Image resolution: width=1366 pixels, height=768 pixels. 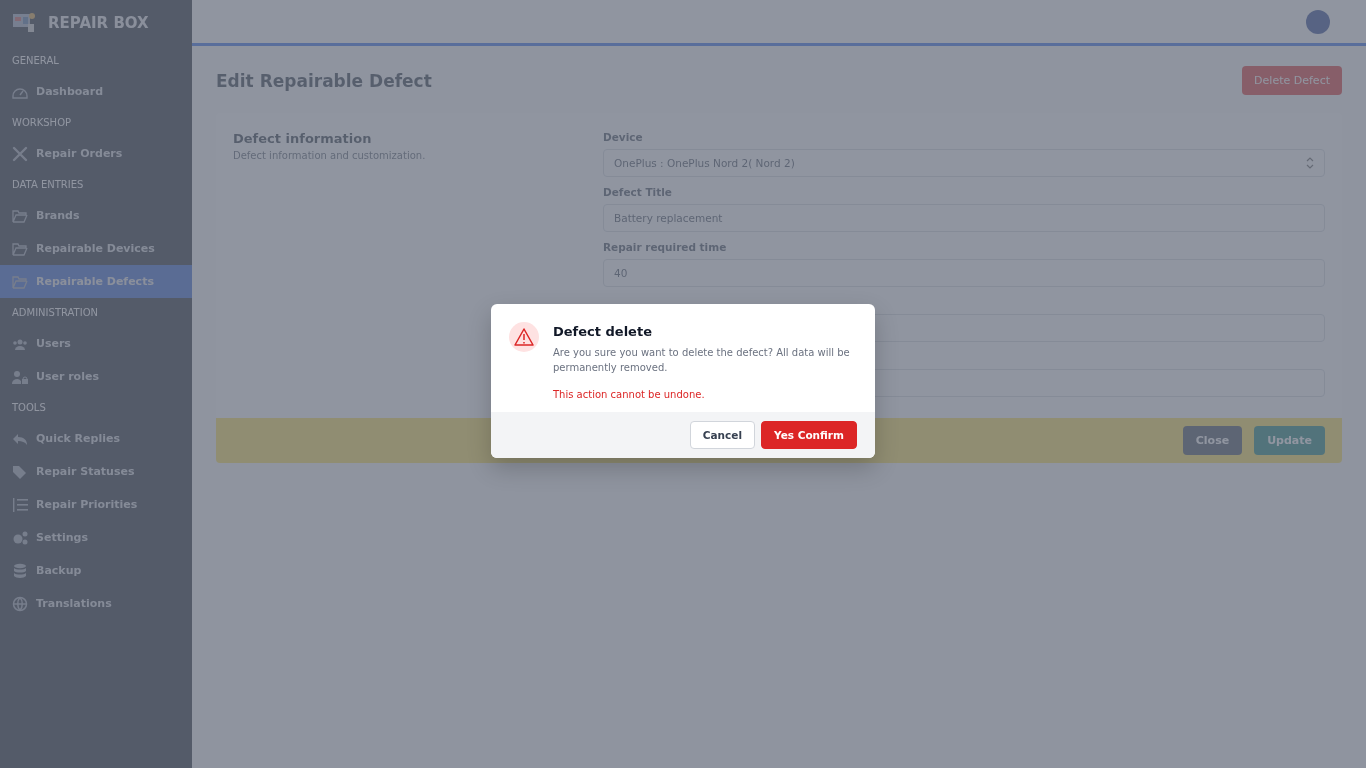 What do you see at coordinates (42, 123) in the screenshot?
I see `nav-section-heading: WORKSHOP` at bounding box center [42, 123].